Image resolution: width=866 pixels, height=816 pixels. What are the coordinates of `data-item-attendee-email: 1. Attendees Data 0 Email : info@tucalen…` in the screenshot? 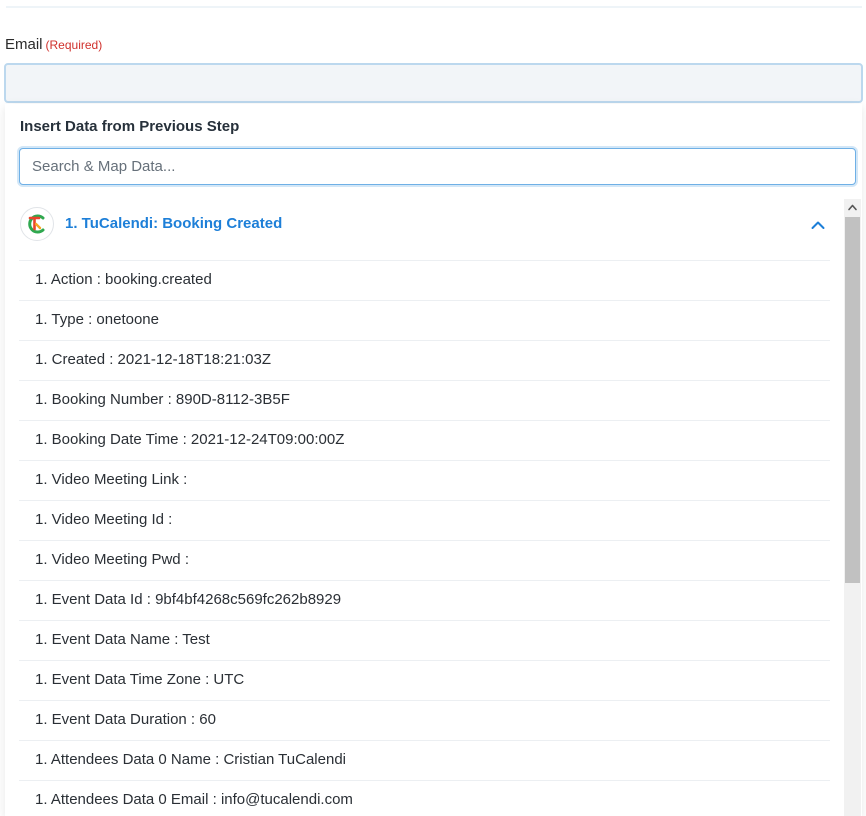 It's located at (424, 798).